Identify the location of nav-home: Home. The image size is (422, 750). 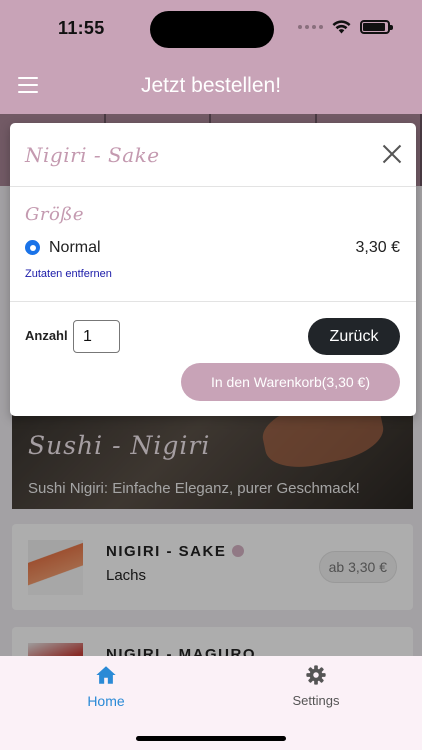
(106, 686).